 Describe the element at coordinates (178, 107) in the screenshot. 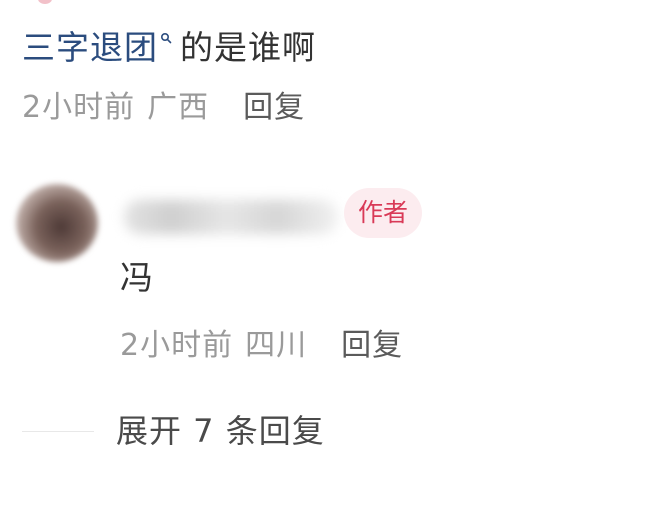

I see `comment-location: 广西` at that location.